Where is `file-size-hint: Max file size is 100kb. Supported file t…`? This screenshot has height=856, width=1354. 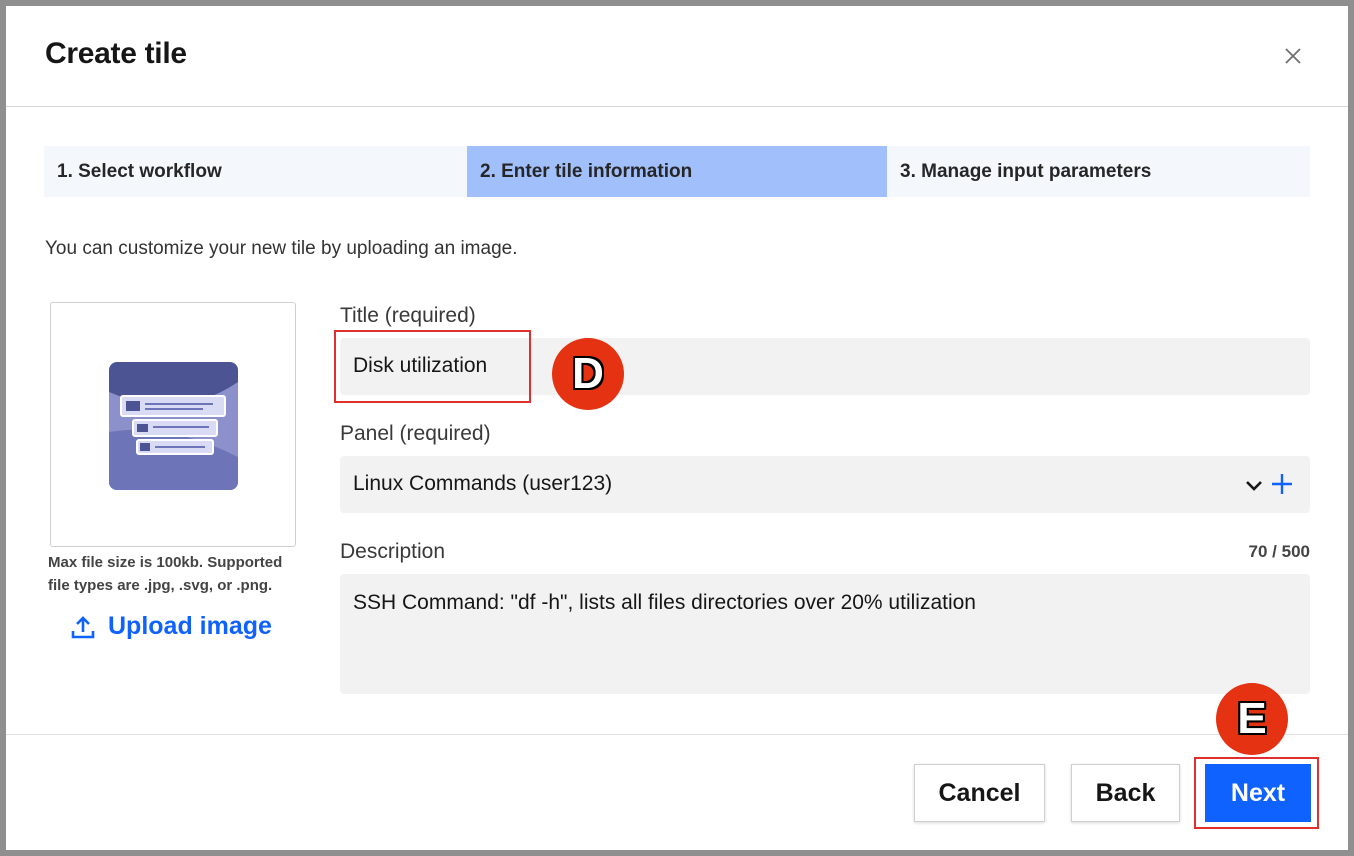
file-size-hint: Max file size is 100kb. Supported file t… is located at coordinates (165, 574).